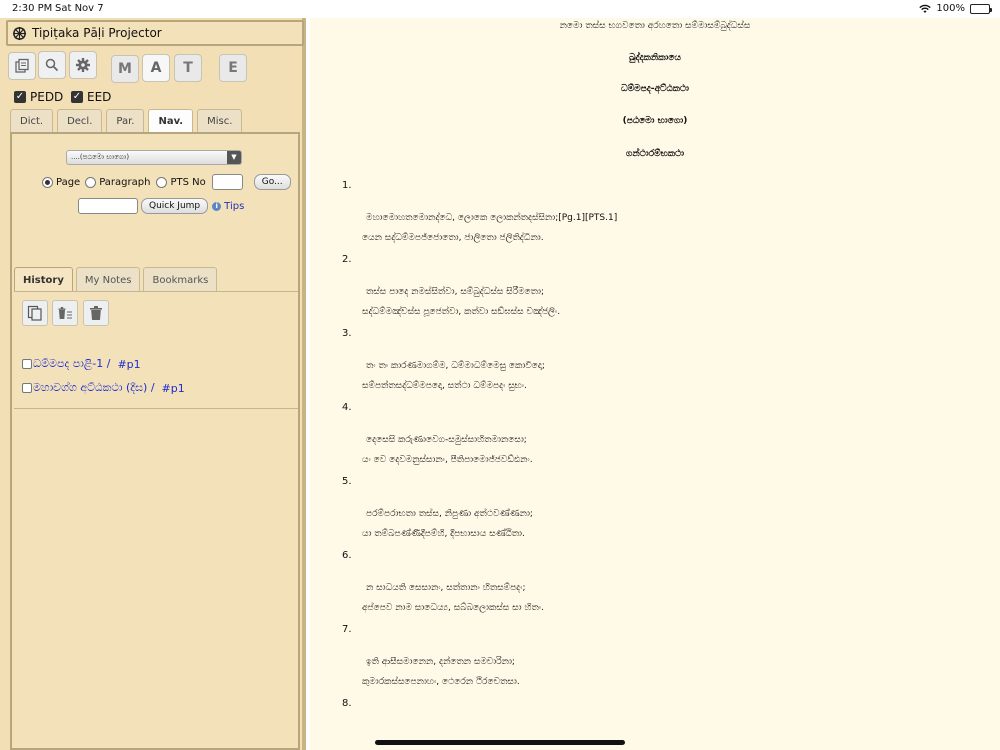  I want to click on copy-button, so click(35, 313).